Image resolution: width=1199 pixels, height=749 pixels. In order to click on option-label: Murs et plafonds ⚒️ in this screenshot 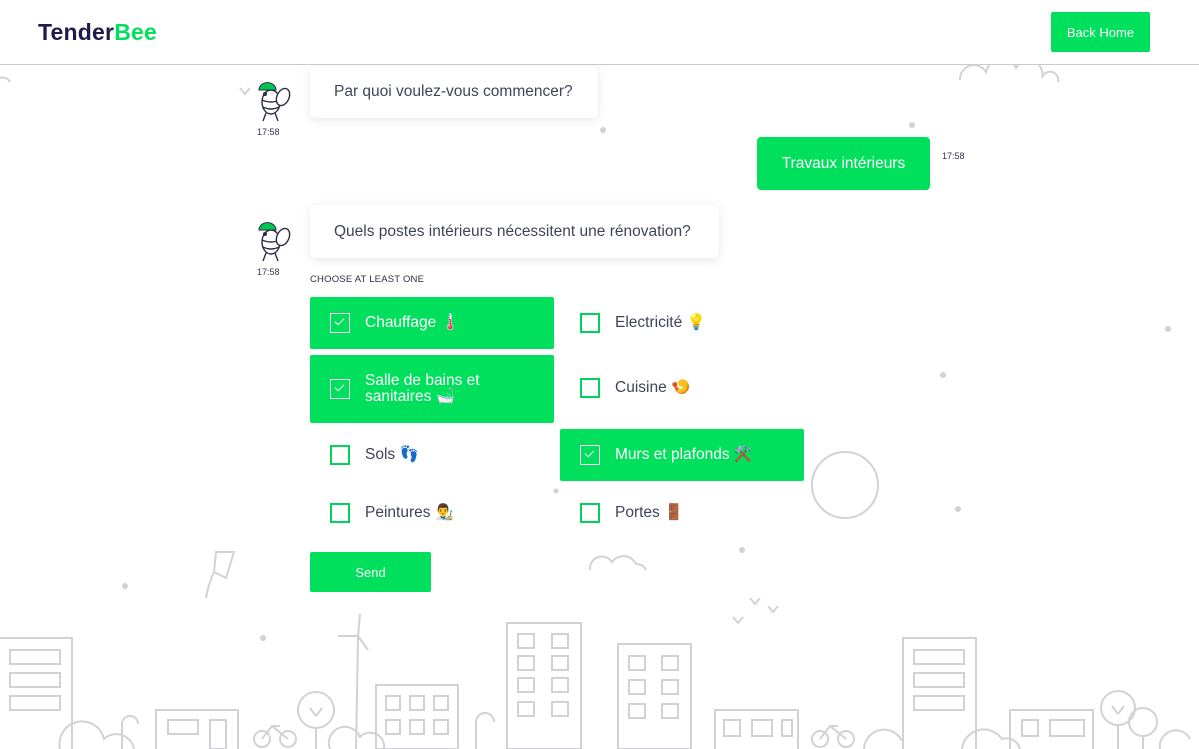, I will do `click(684, 454)`.